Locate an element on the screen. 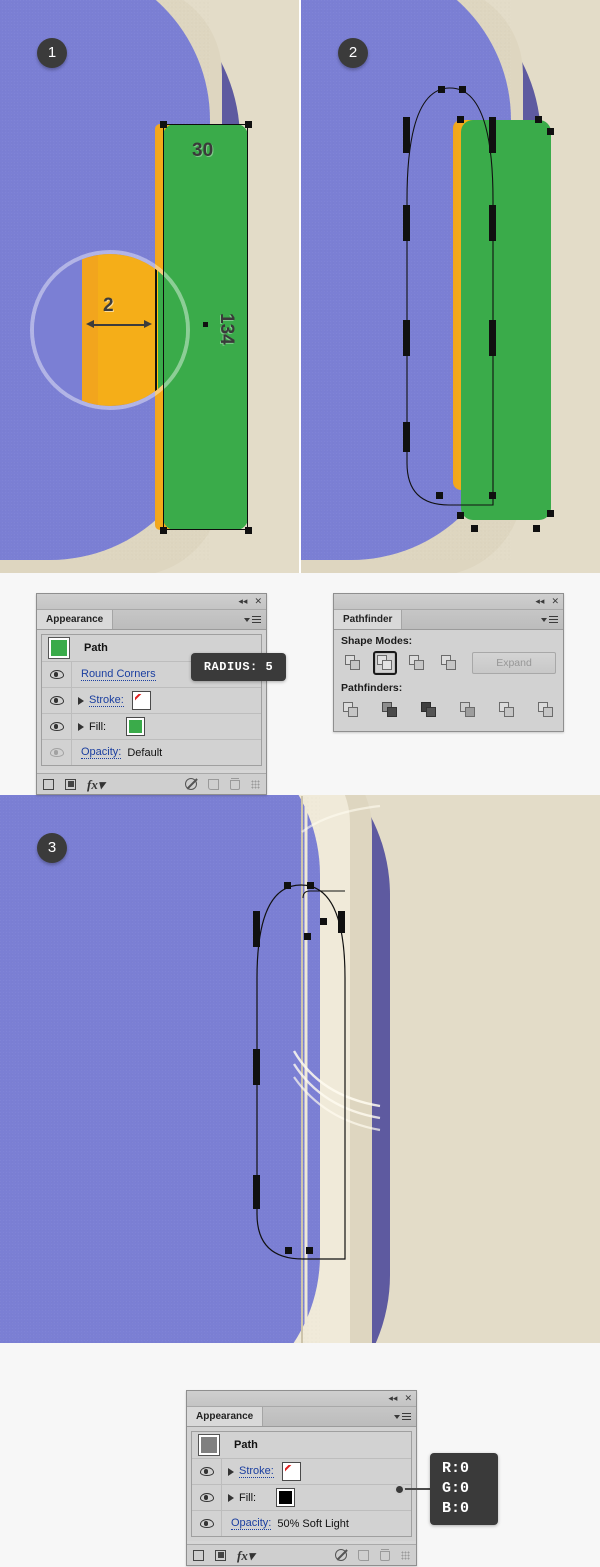 The image size is (600, 1567). add-new-fill-icon is located at coordinates (70, 784).